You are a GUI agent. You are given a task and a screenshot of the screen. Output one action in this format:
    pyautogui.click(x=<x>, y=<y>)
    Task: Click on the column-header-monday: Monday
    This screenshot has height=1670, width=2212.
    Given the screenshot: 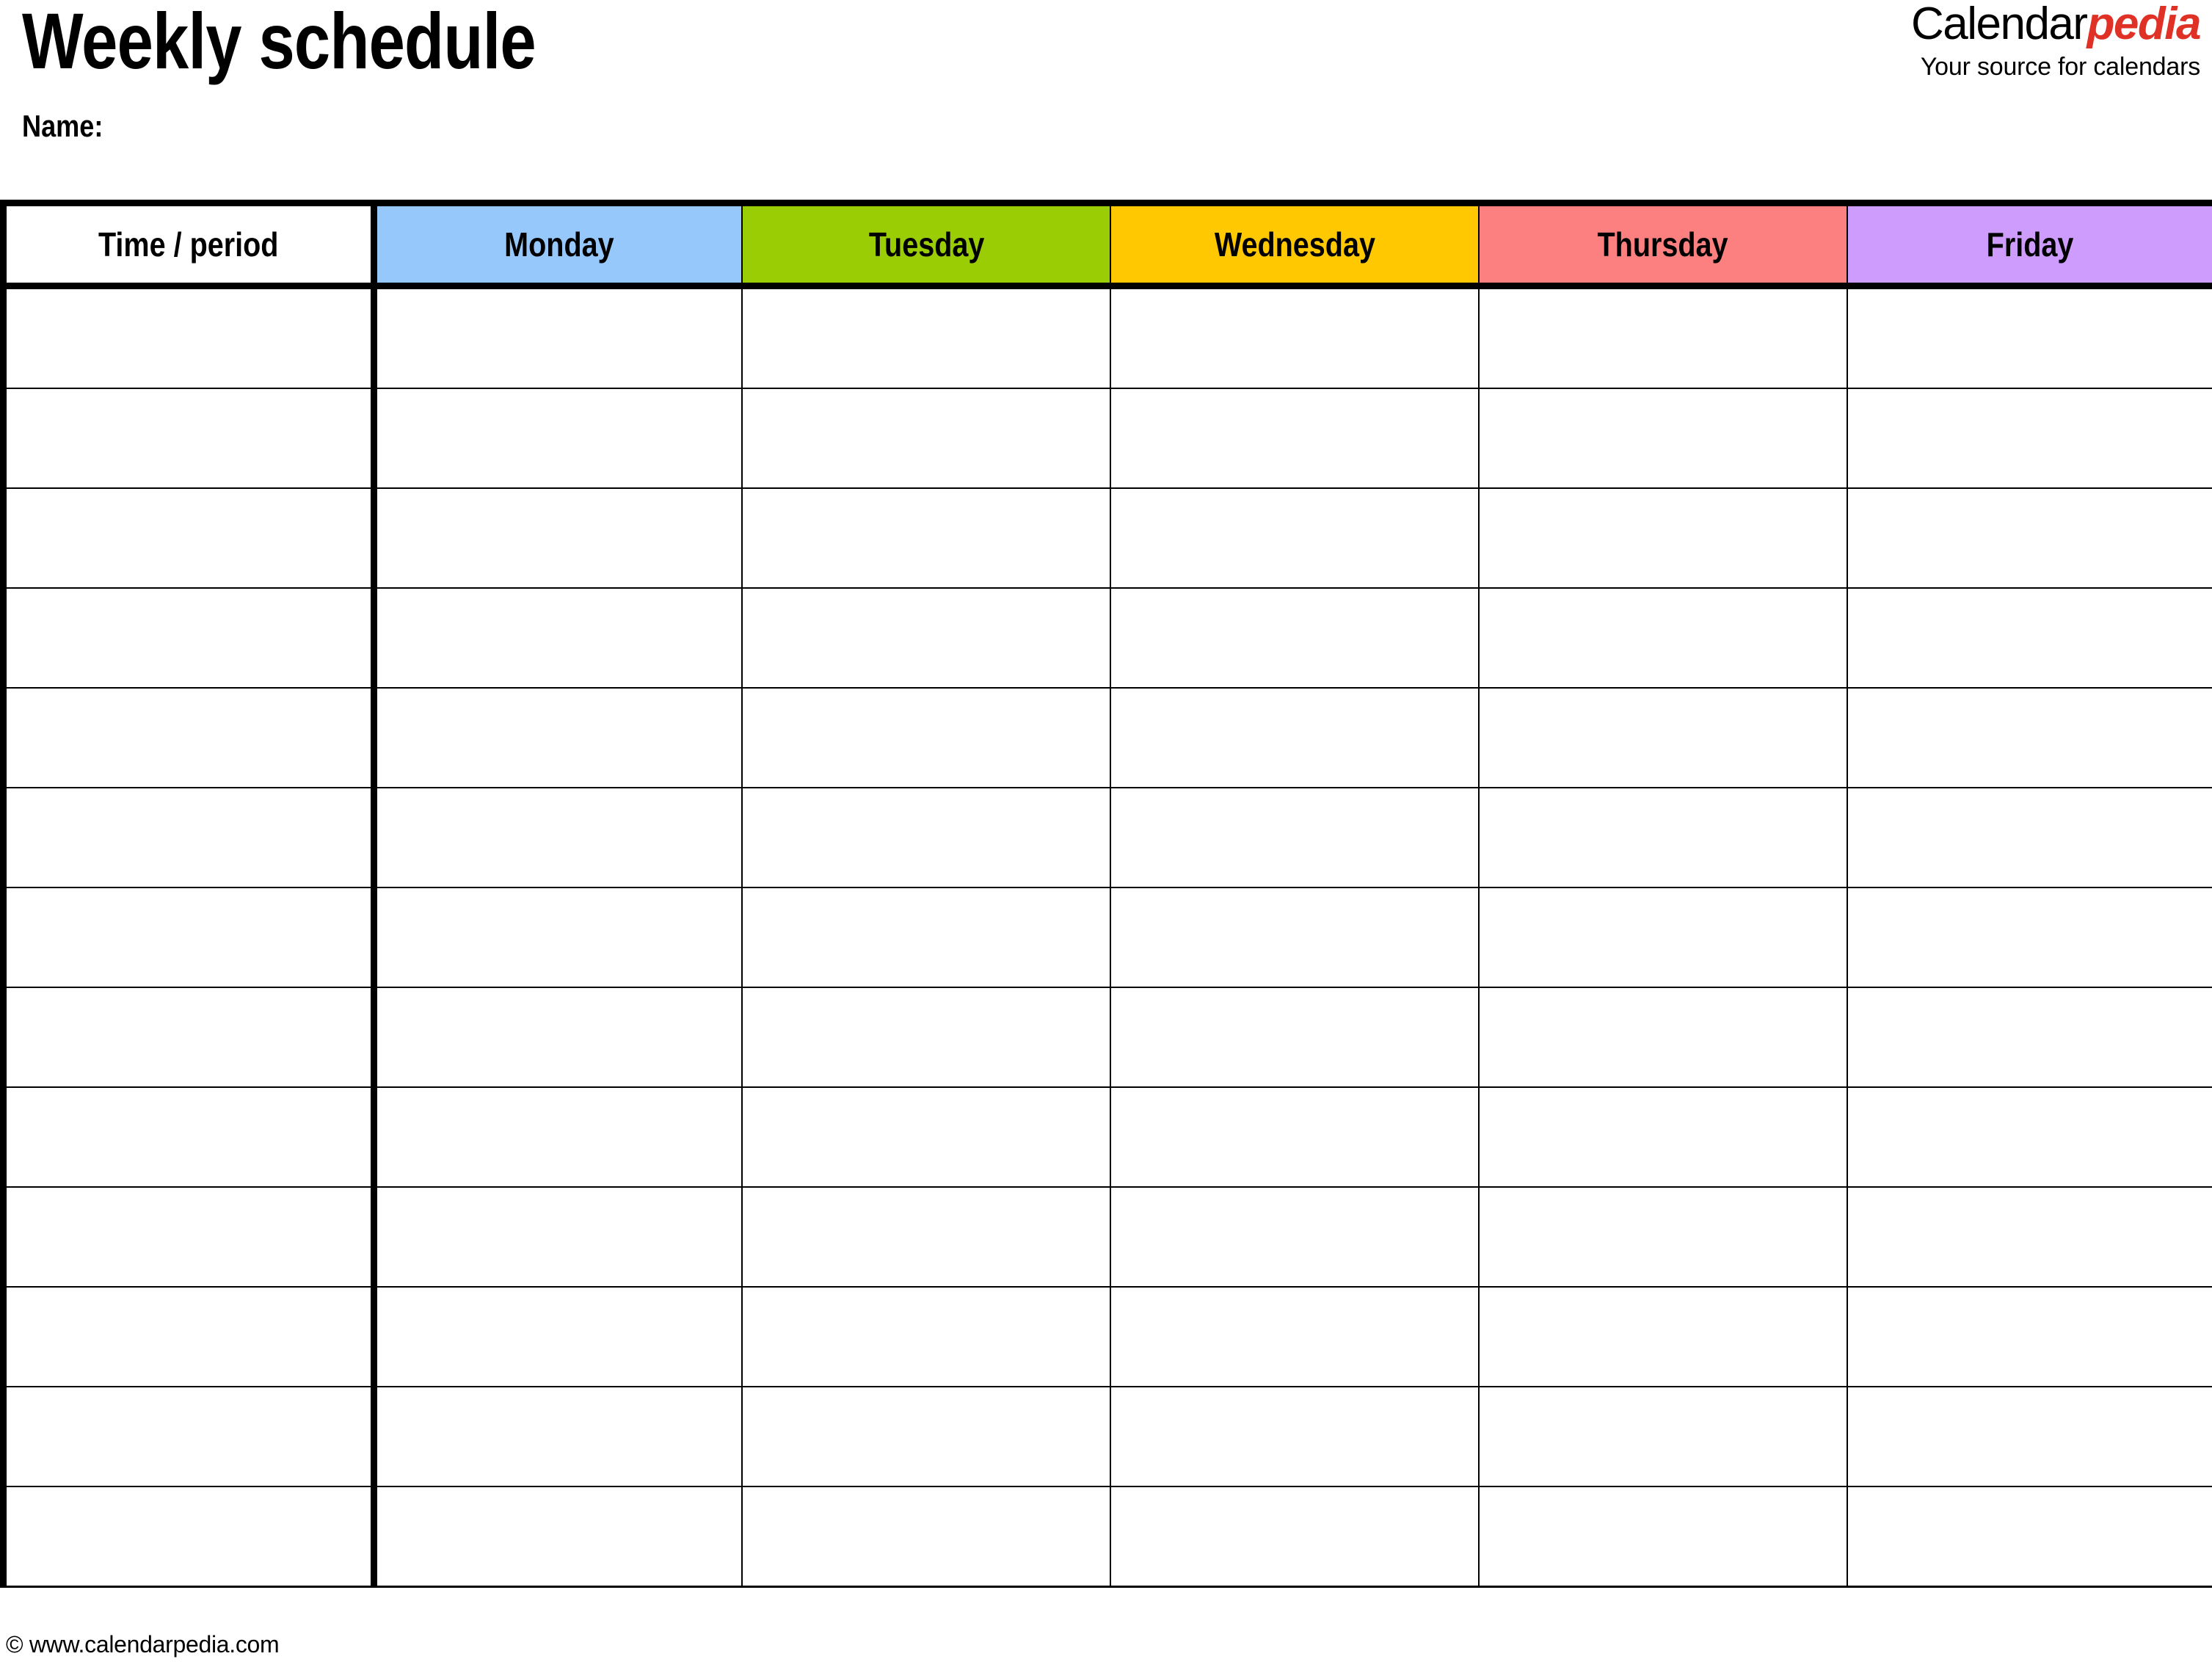 What is the action you would take?
    pyautogui.click(x=558, y=244)
    